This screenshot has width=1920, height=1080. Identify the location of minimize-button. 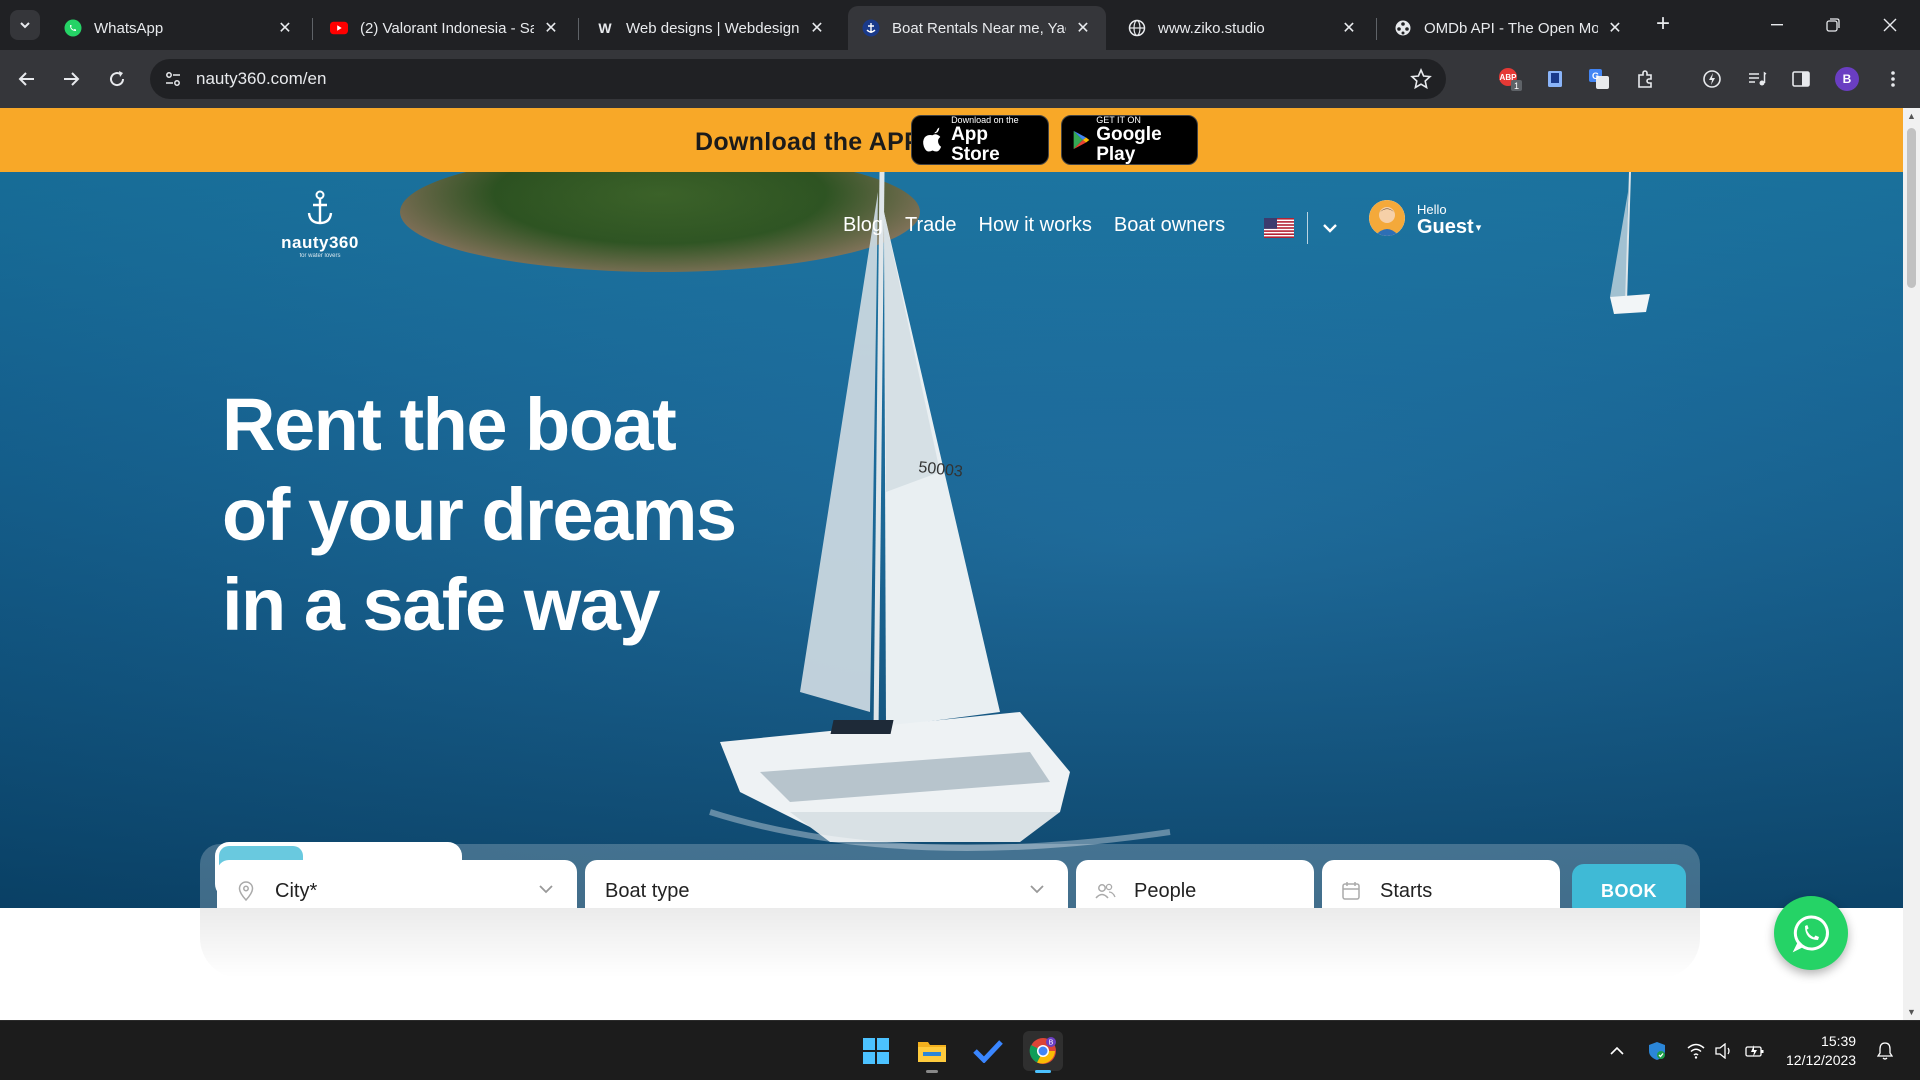
(1777, 25).